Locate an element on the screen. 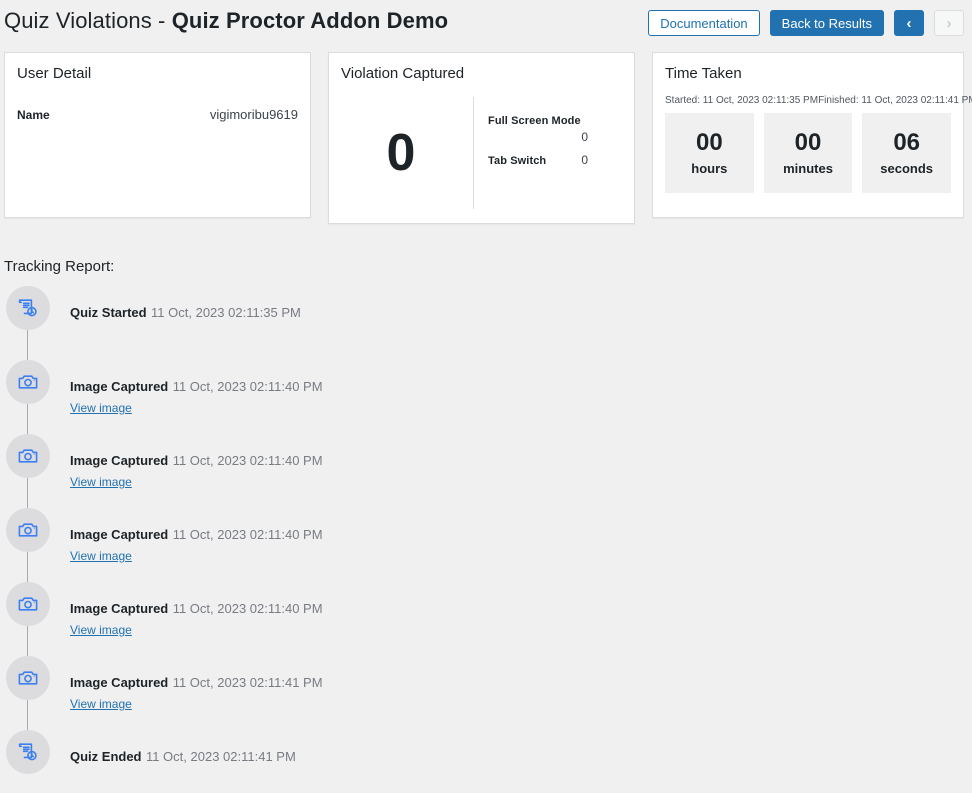  violation-body: 0 Full Screen Mode 0 Tab Switch 0 is located at coordinates (481, 153).